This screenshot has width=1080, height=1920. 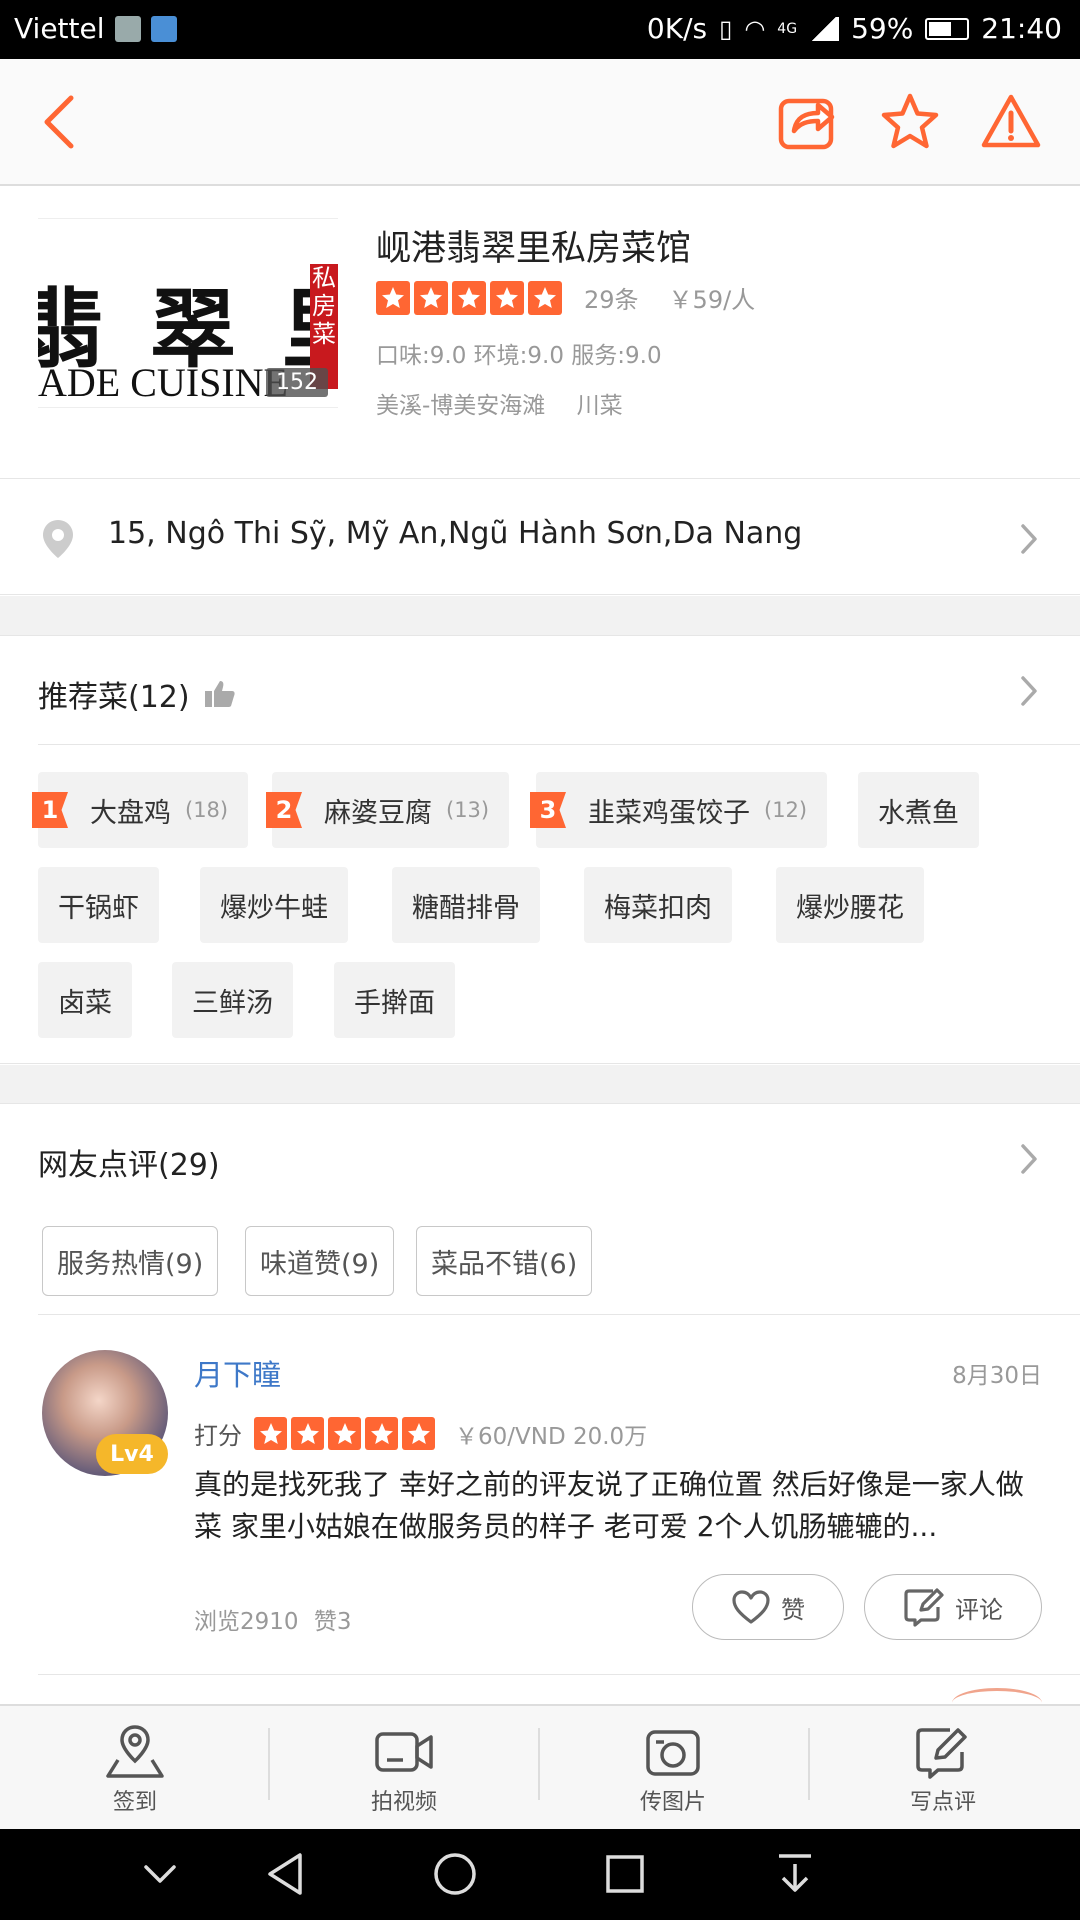 What do you see at coordinates (404, 1752) in the screenshot?
I see `video-camera-icon` at bounding box center [404, 1752].